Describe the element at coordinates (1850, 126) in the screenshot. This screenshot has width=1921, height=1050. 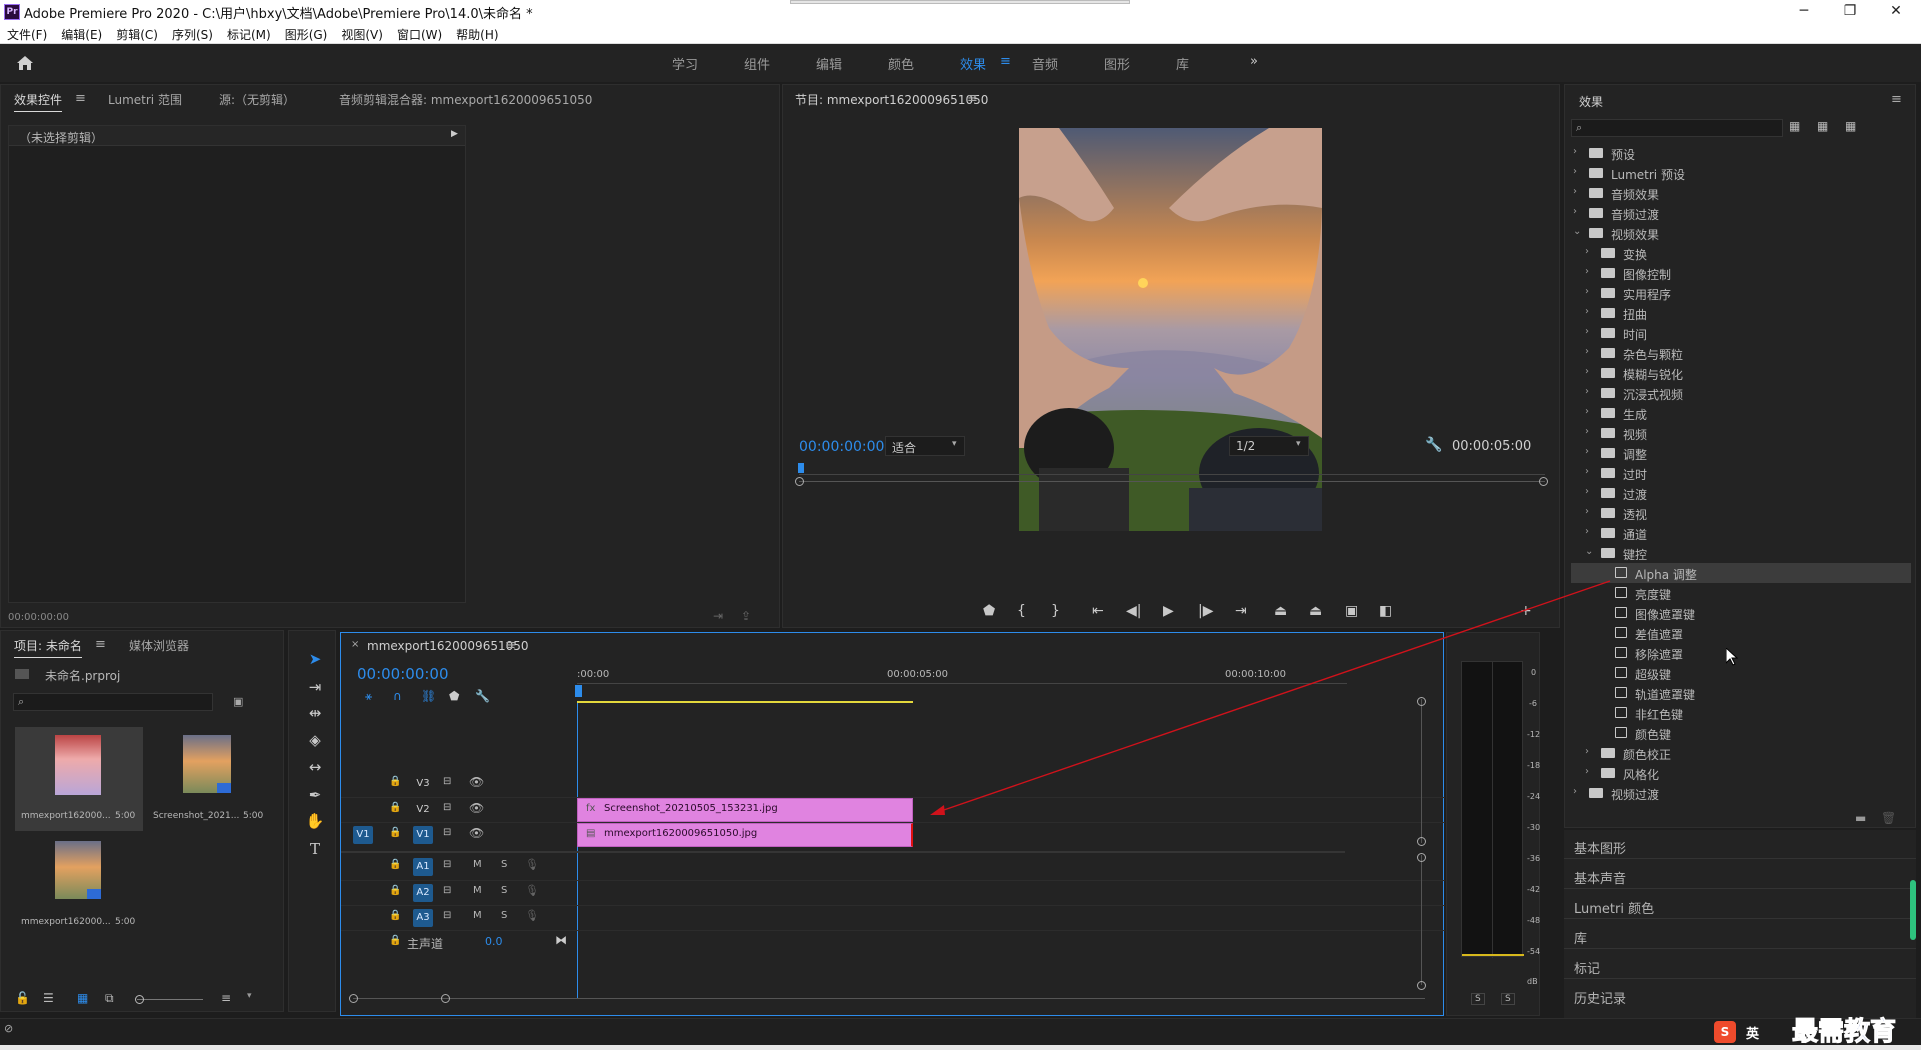
I see `yuv-effects-icon: ▦` at that location.